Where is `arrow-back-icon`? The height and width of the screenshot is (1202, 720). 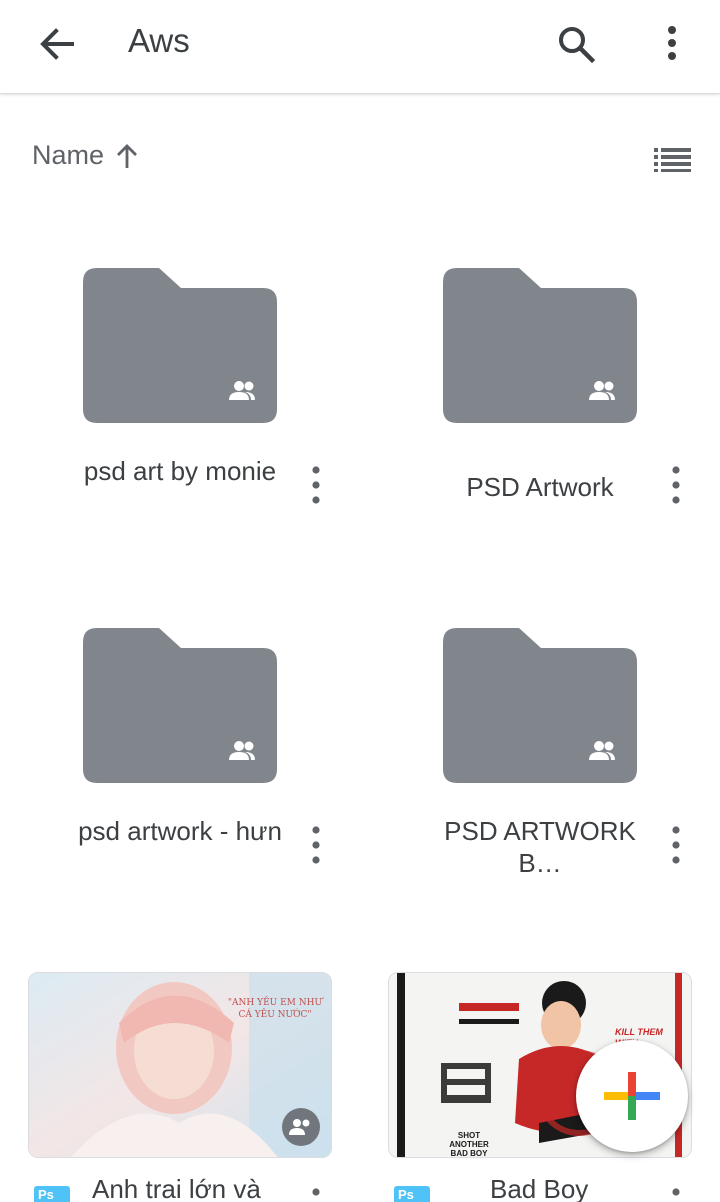 arrow-back-icon is located at coordinates (57, 44).